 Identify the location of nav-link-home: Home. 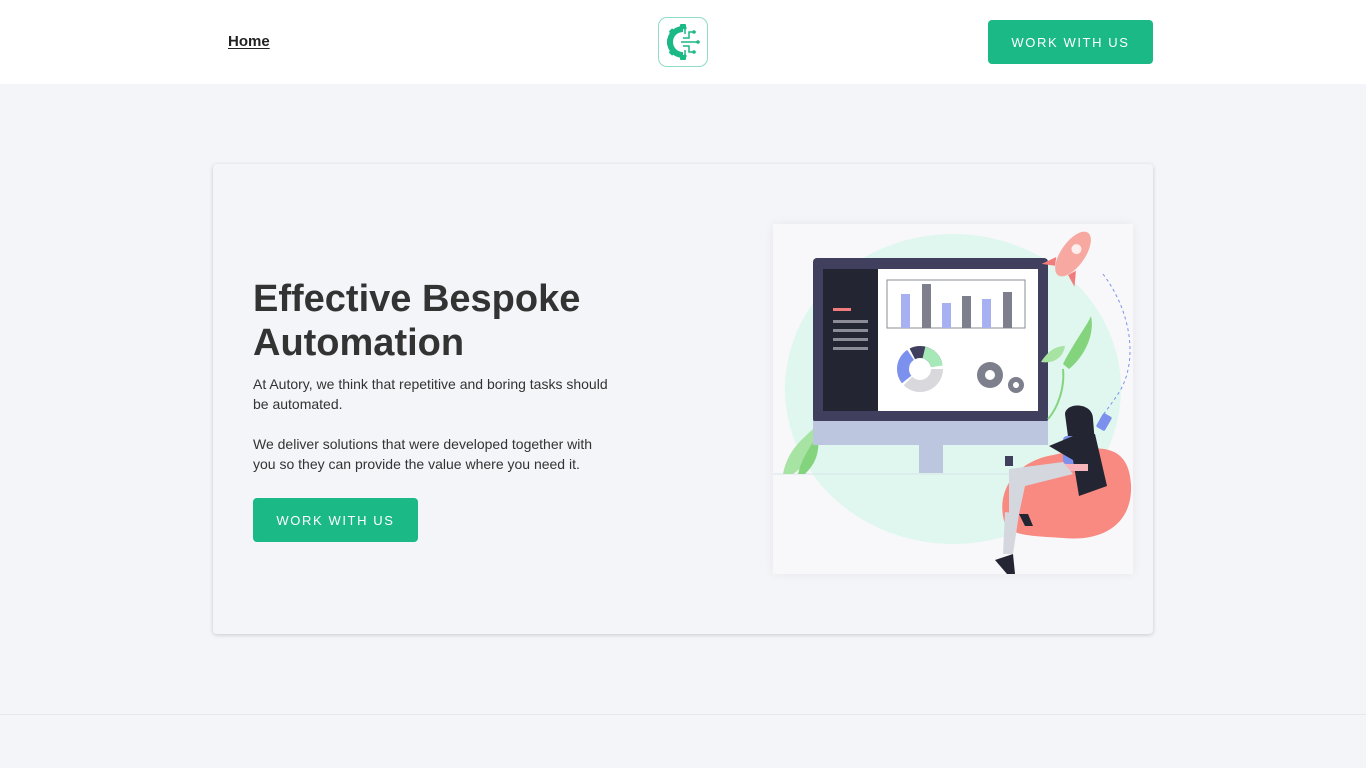
(249, 41).